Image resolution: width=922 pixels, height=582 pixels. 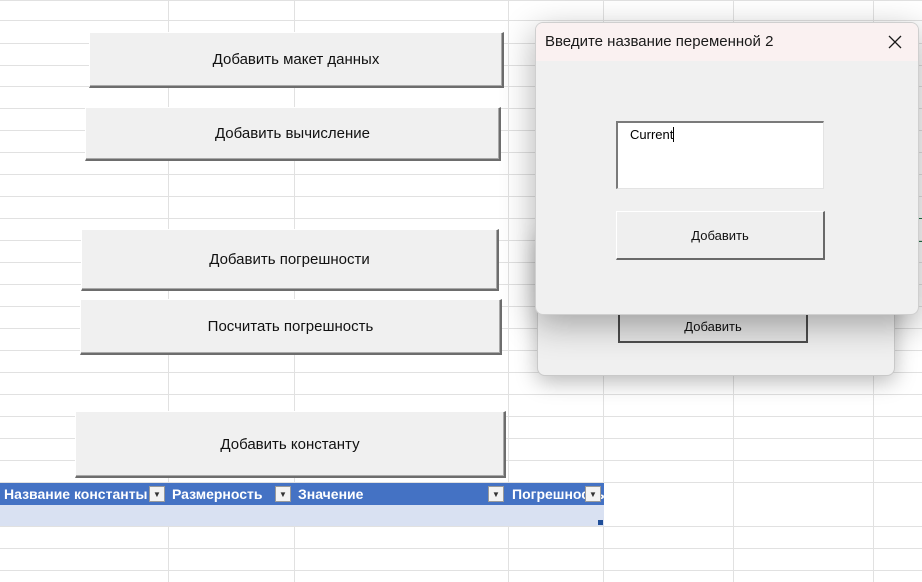 I want to click on column-header-value: Значение, so click(x=401, y=494).